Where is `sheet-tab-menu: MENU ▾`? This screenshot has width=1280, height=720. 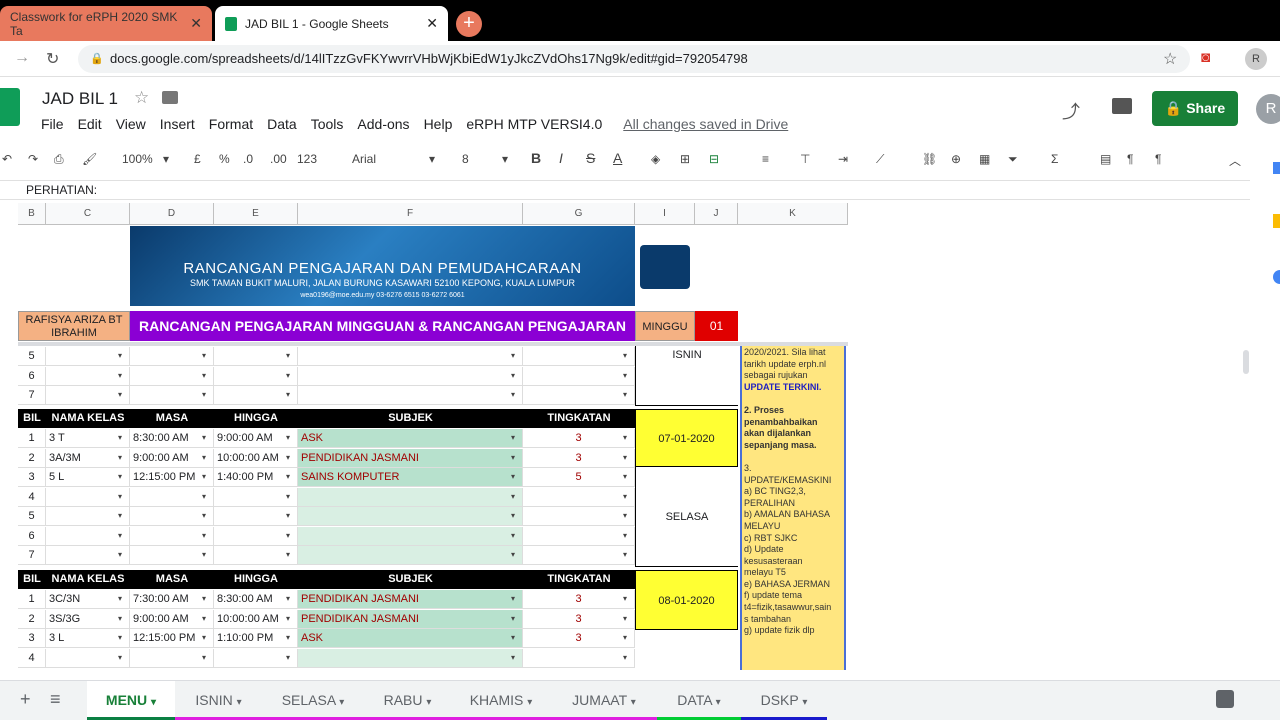 sheet-tab-menu: MENU ▾ is located at coordinates (131, 700).